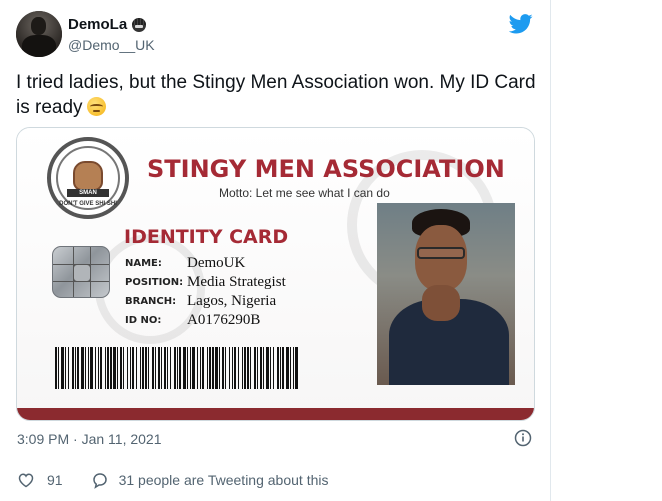 The width and height of the screenshot is (662, 501). Describe the element at coordinates (224, 480) in the screenshot. I see `discussion-link: 31 people are Tweeting about this` at that location.